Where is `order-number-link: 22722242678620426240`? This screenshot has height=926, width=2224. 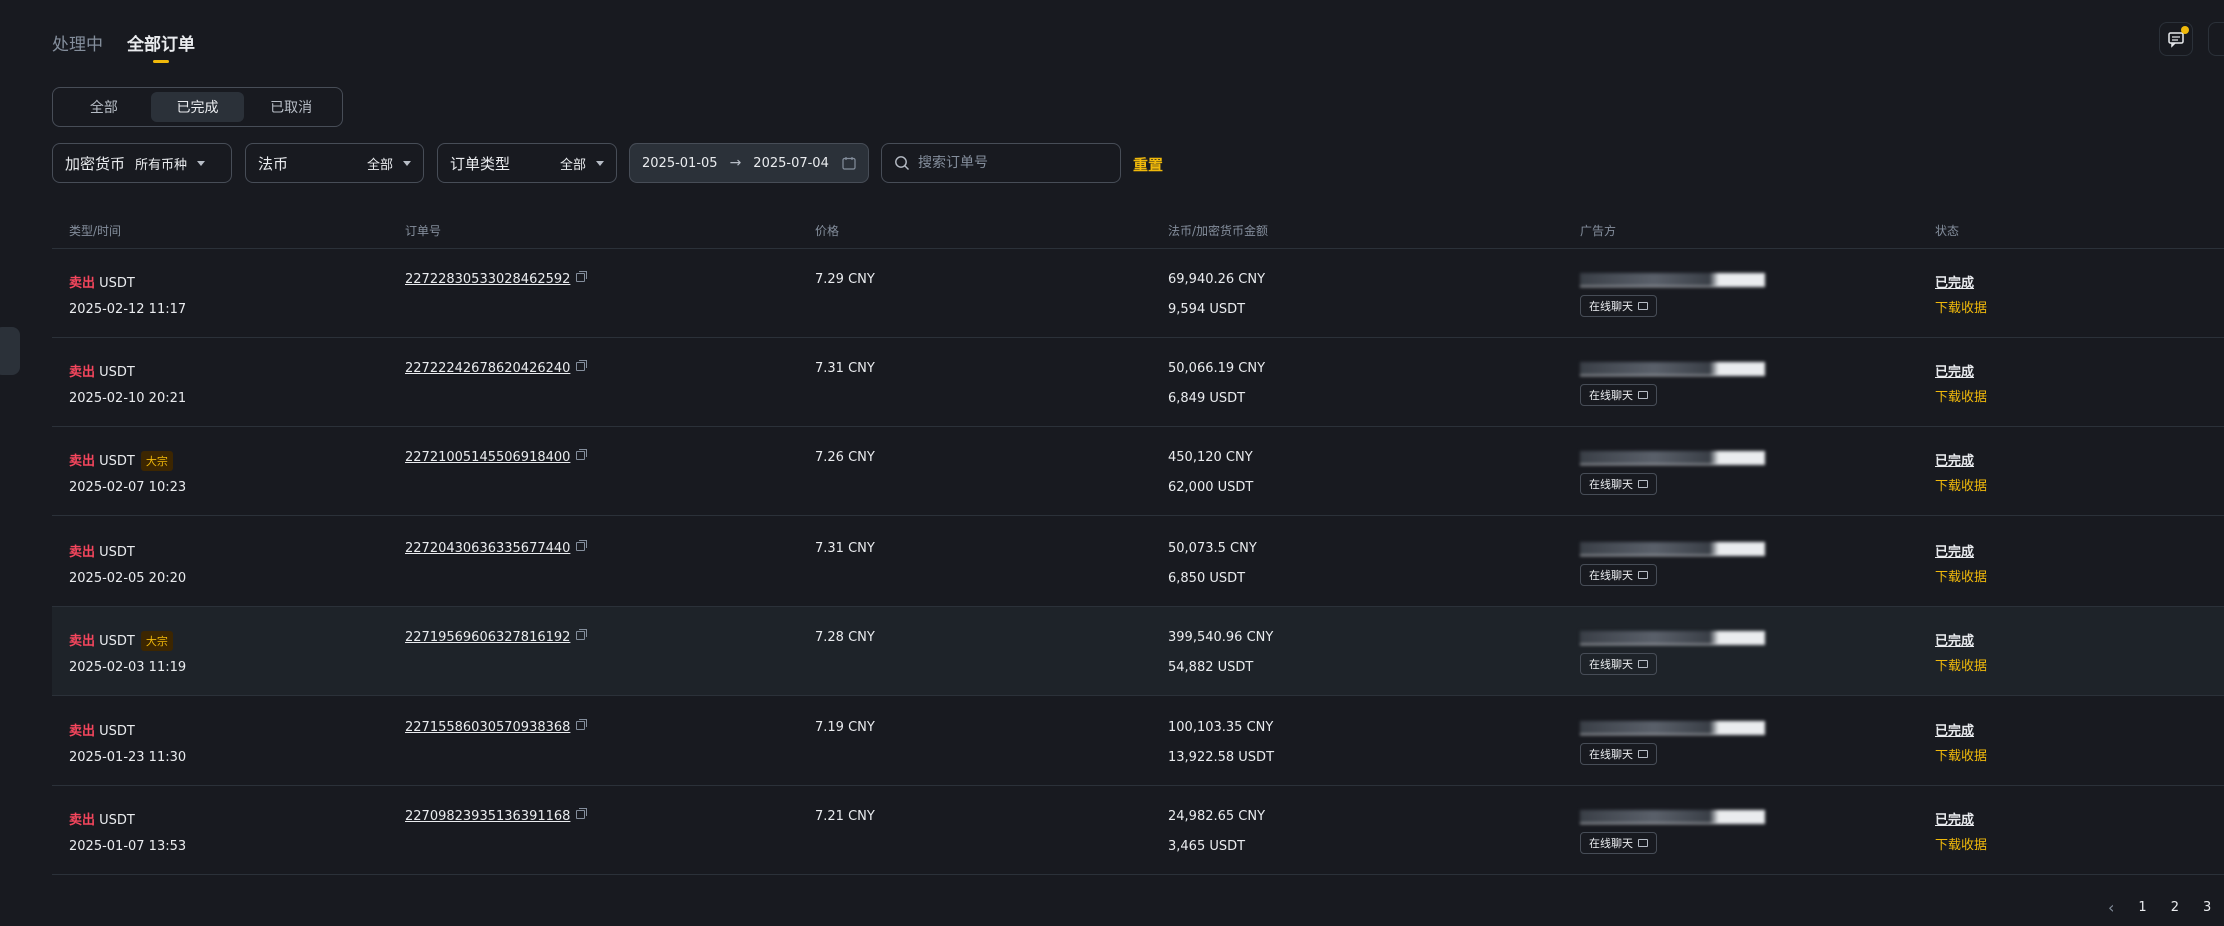
order-number-link: 22722242678620426240 is located at coordinates (487, 368).